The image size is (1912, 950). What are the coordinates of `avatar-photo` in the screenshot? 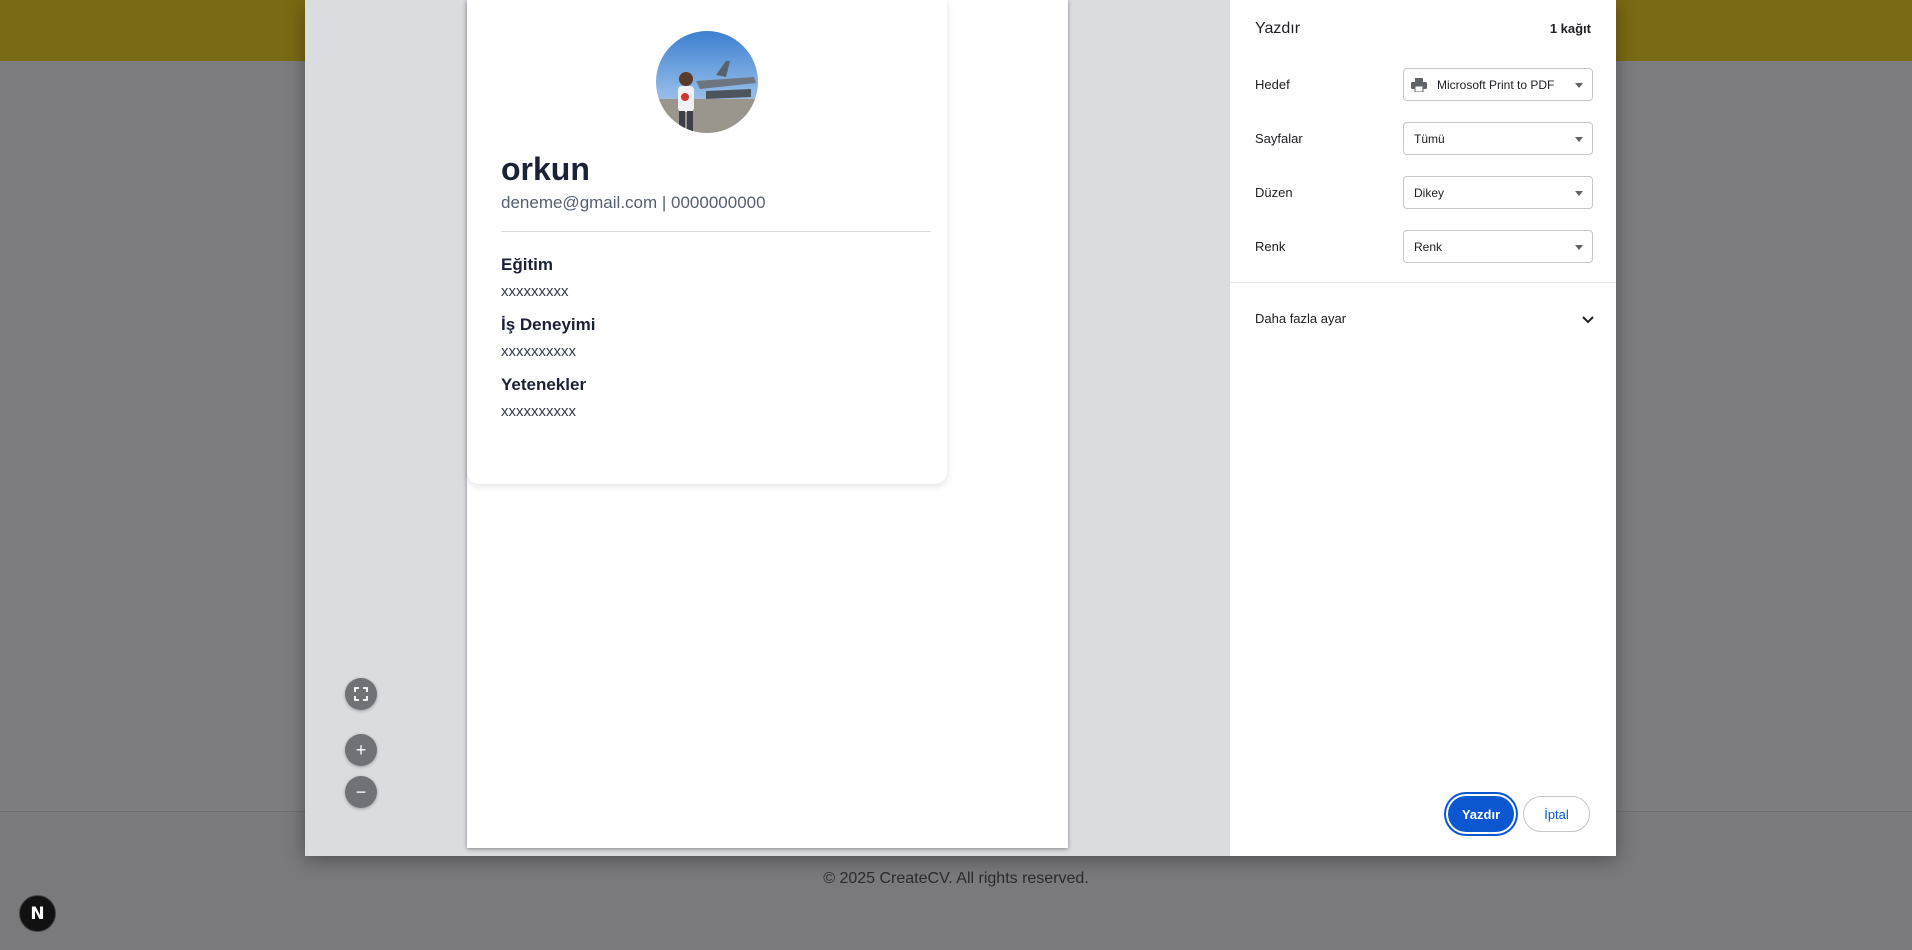 It's located at (707, 82).